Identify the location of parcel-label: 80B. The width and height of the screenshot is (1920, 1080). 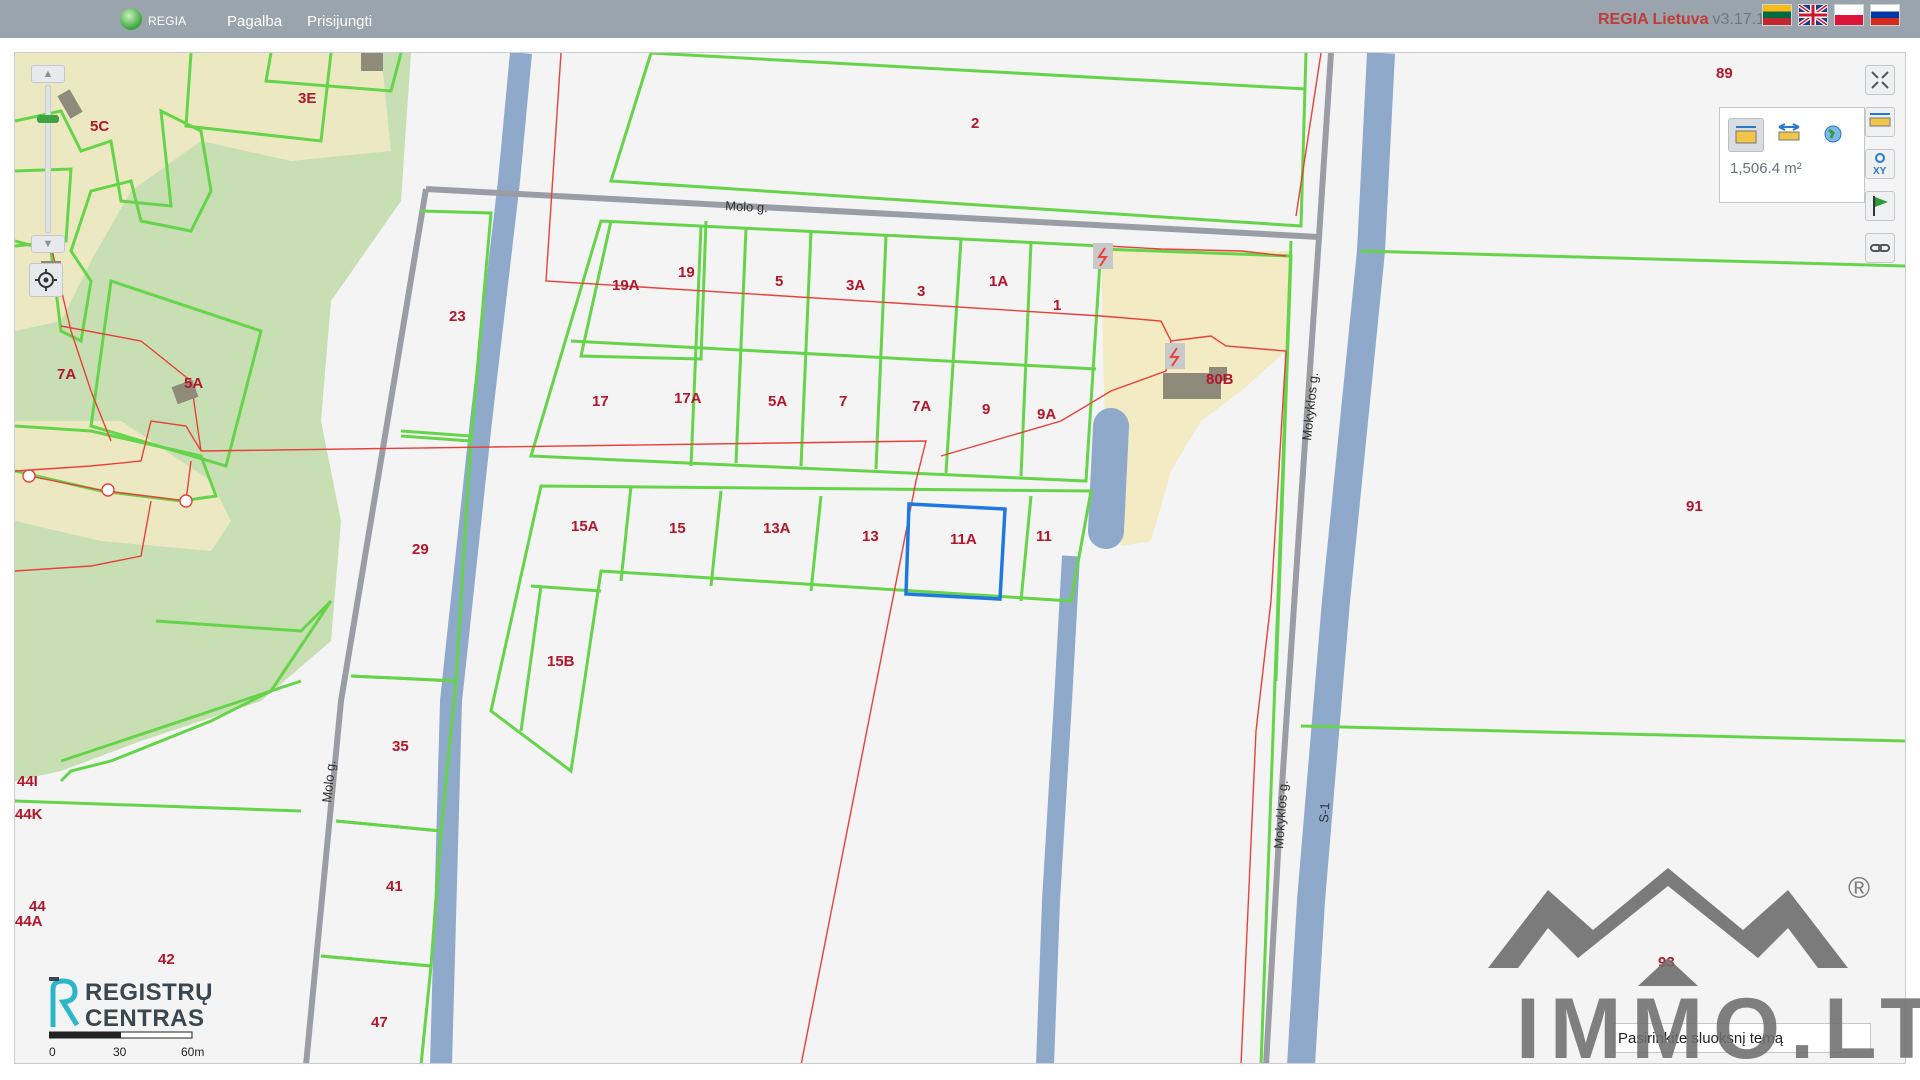
(1220, 379).